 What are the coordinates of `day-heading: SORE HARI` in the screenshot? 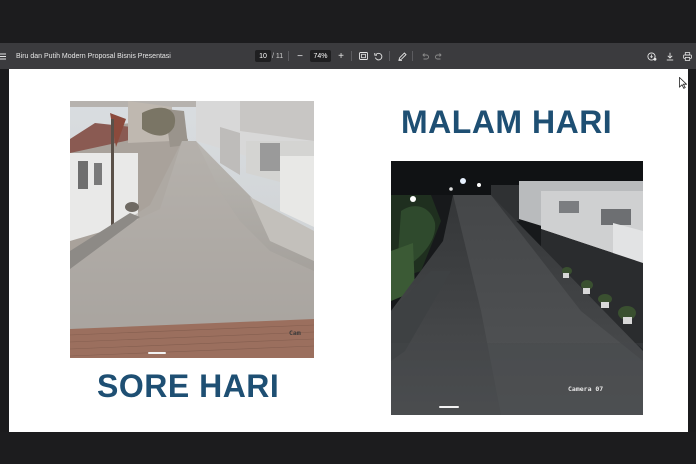 It's located at (188, 386).